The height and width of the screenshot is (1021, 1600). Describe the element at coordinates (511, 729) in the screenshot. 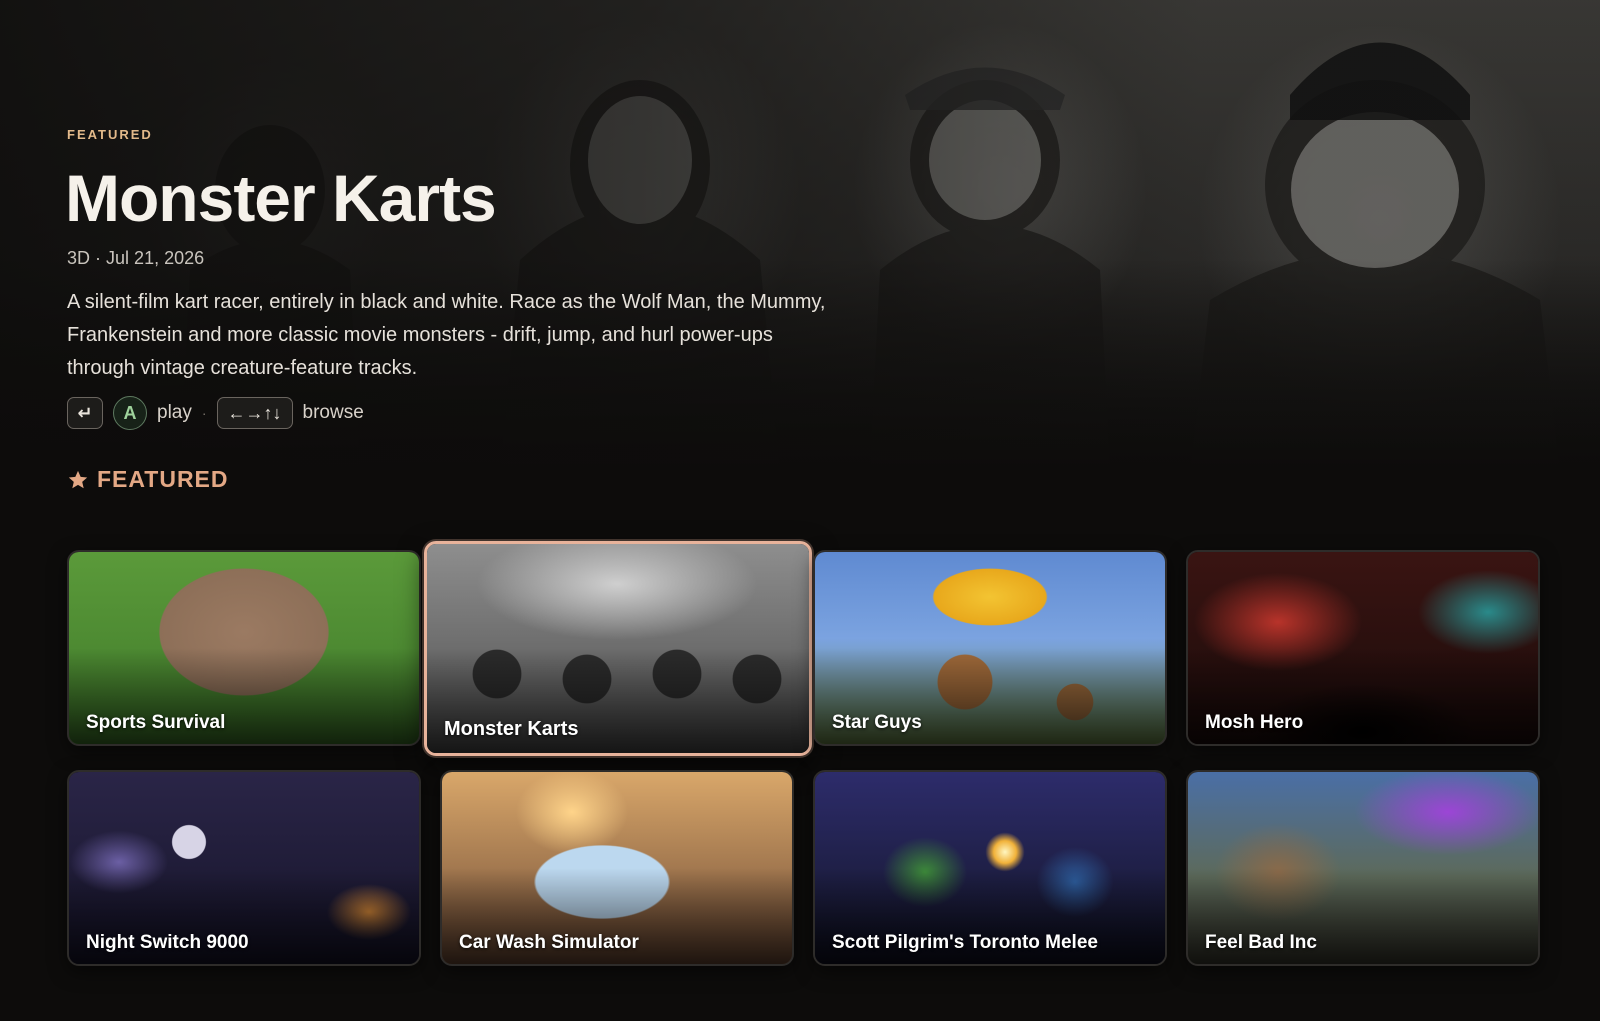

I see `game-card-title: Monster Karts` at that location.